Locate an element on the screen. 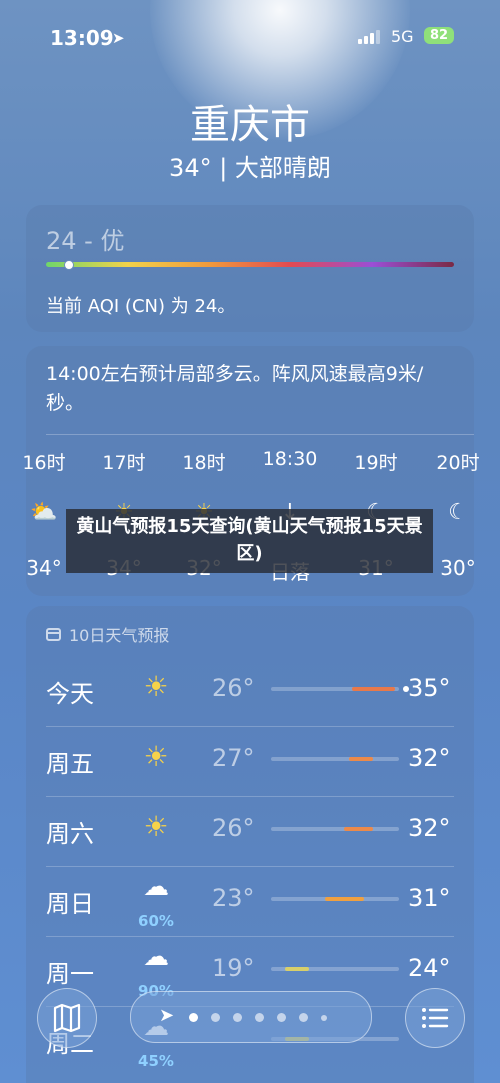 Image resolution: width=500 pixels, height=1083 pixels. day-label: 周五 is located at coordinates (70, 764).